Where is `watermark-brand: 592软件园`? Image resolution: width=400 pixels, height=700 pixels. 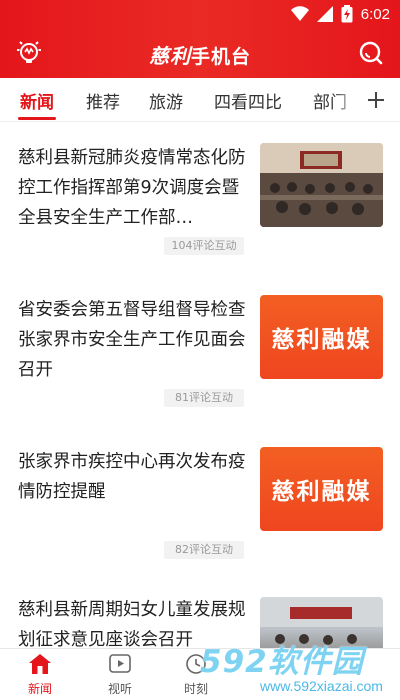 watermark-brand: 592软件园 is located at coordinates (282, 662).